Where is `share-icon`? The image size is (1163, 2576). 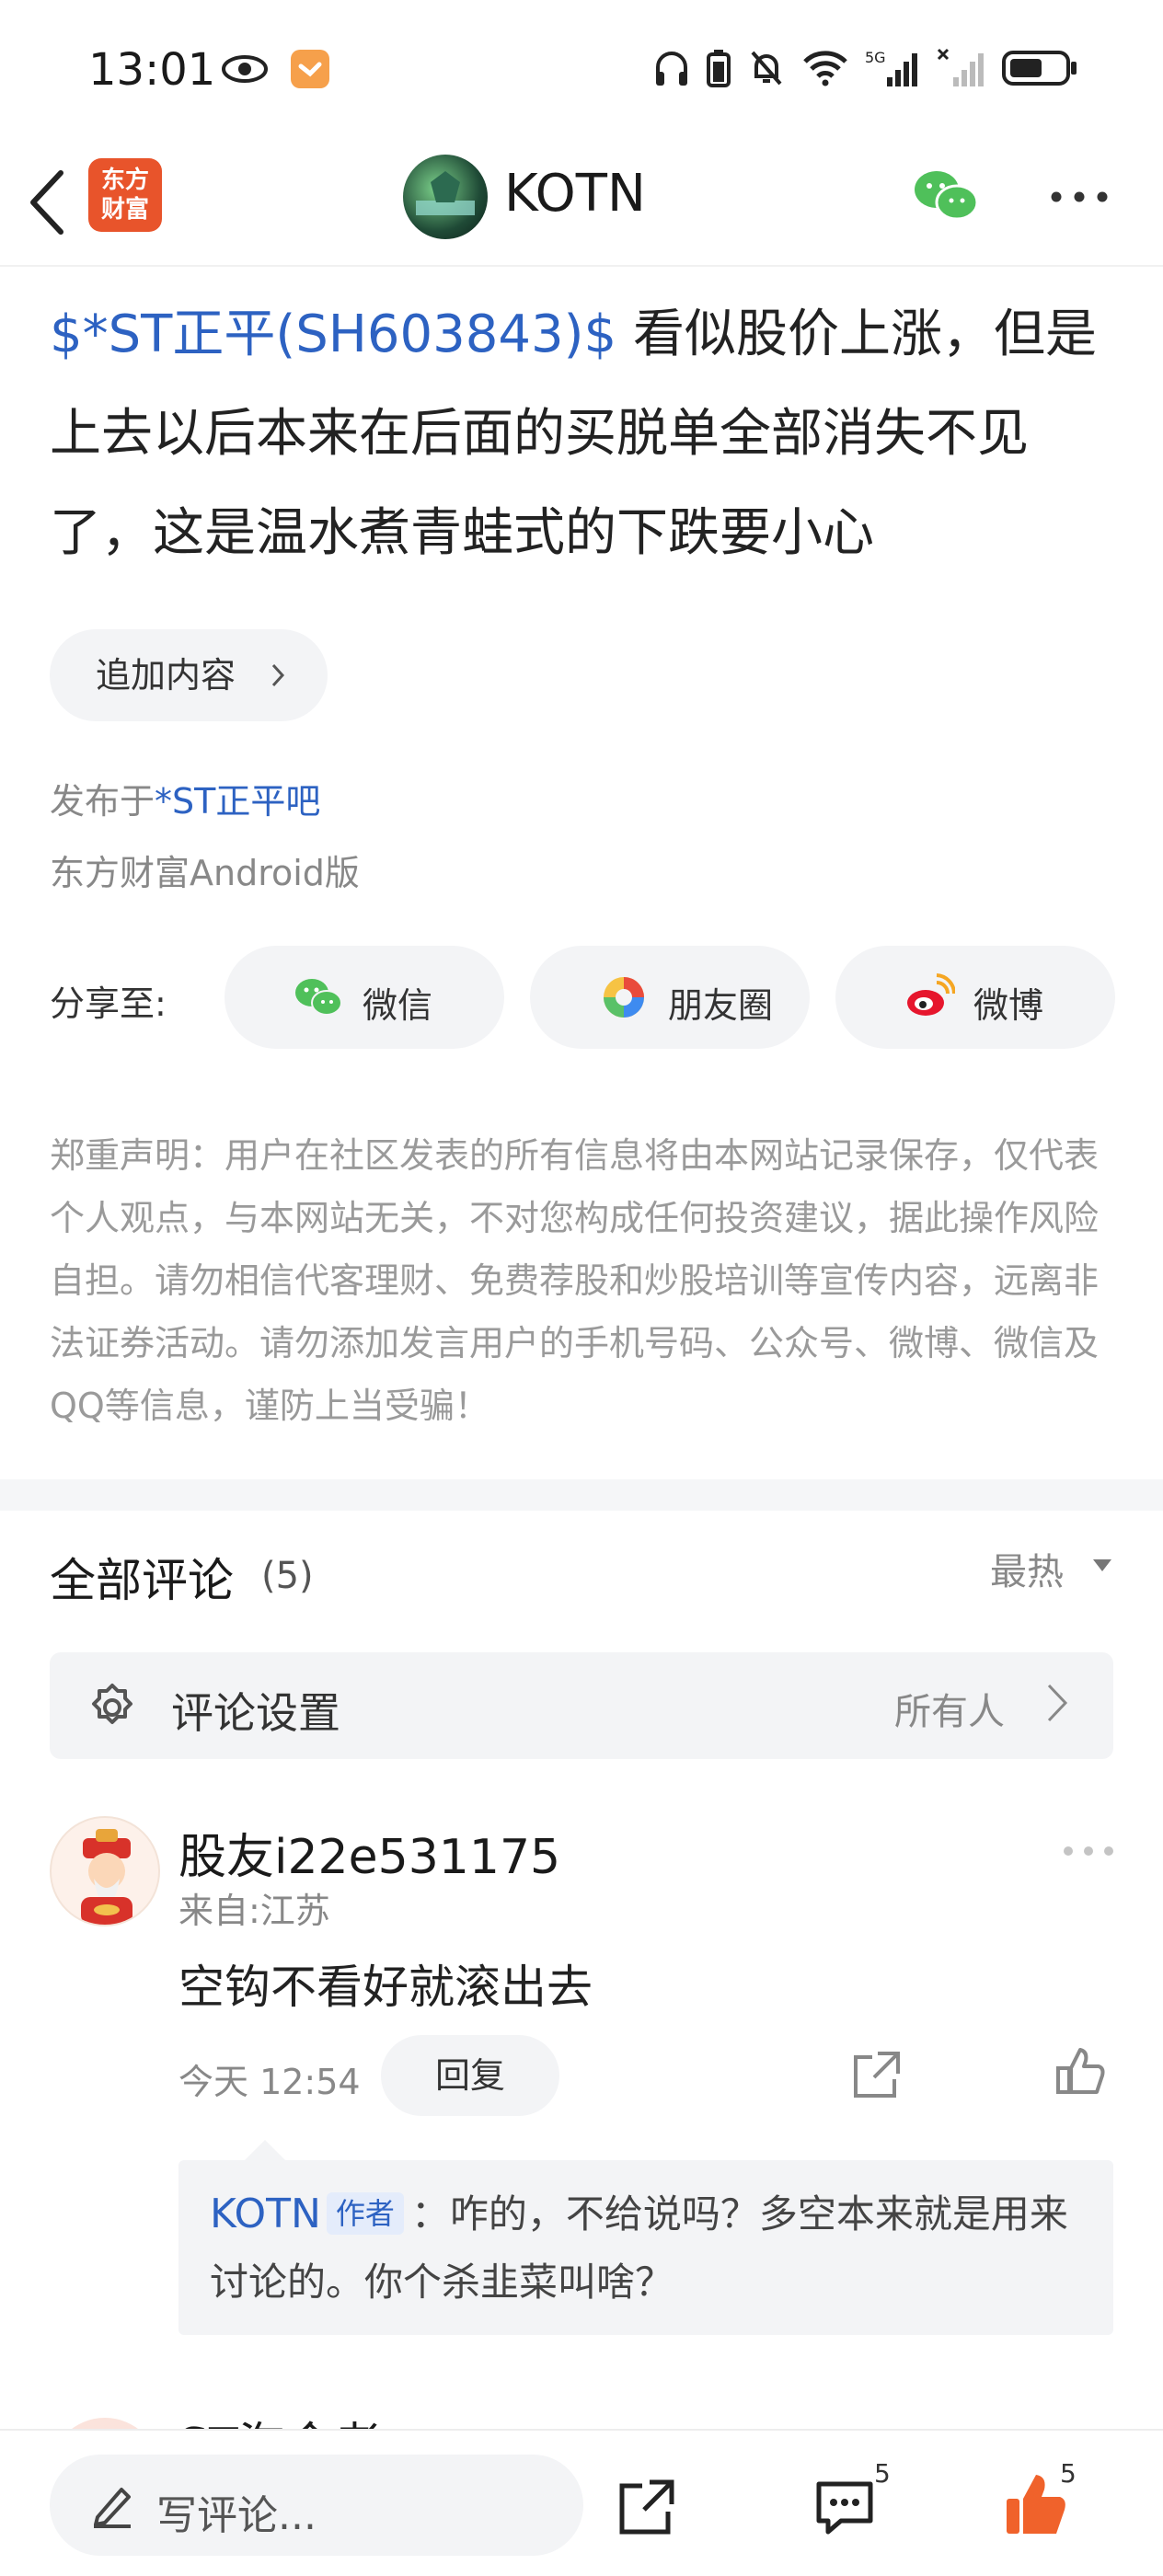
share-icon is located at coordinates (646, 2507).